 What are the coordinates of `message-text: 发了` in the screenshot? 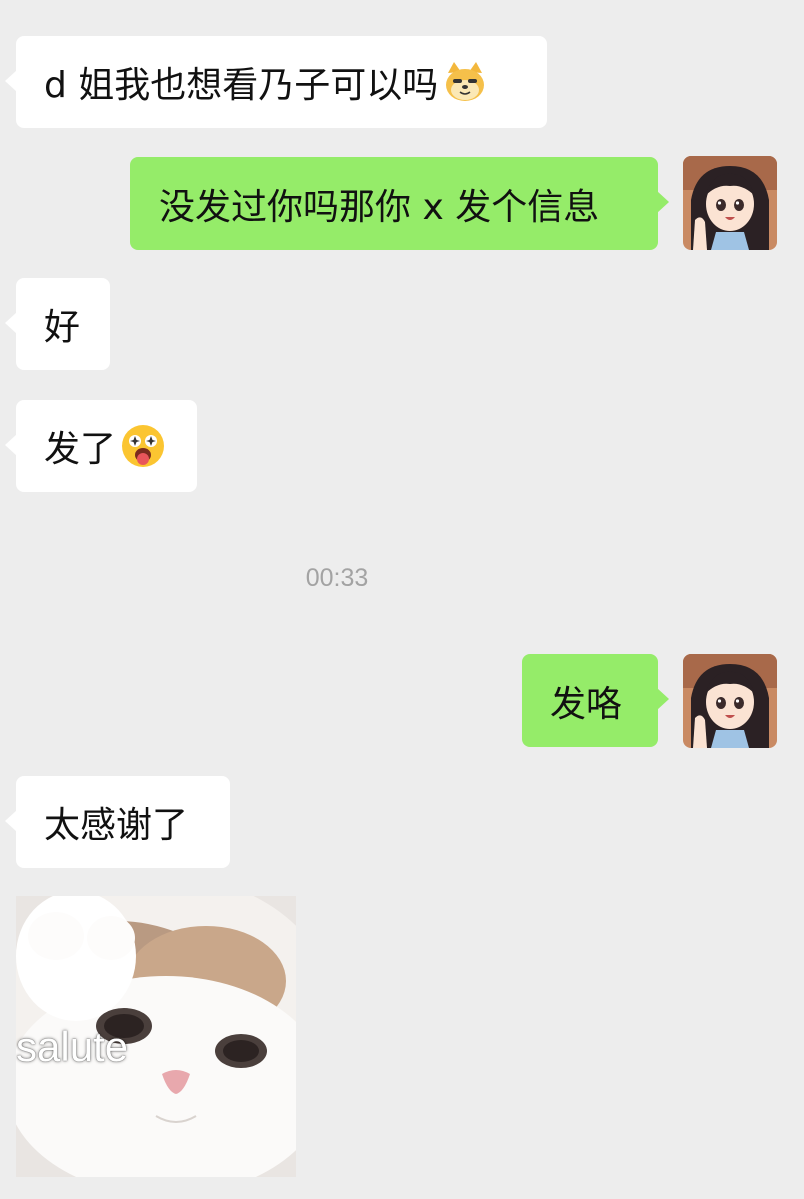 It's located at (80, 449).